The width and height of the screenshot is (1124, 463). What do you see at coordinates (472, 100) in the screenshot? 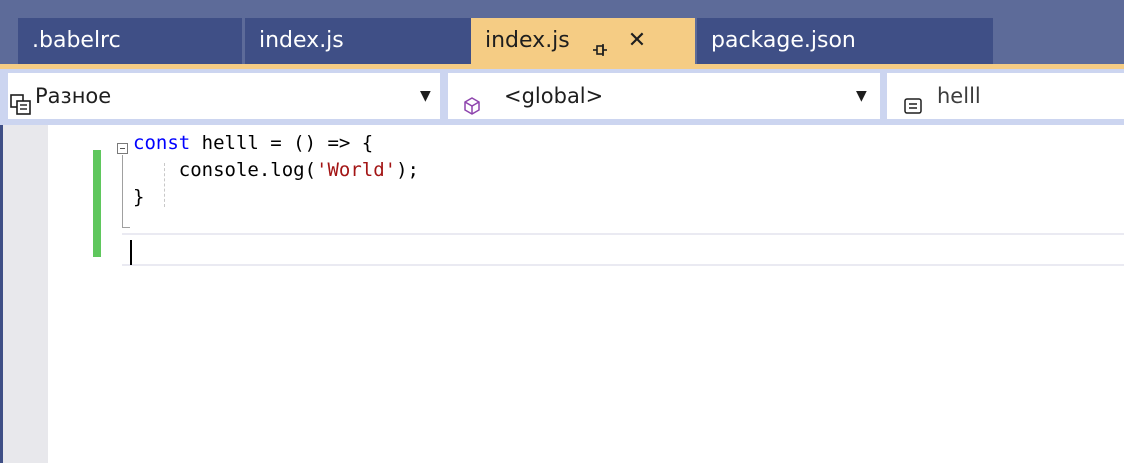
I see `cube-icon` at bounding box center [472, 100].